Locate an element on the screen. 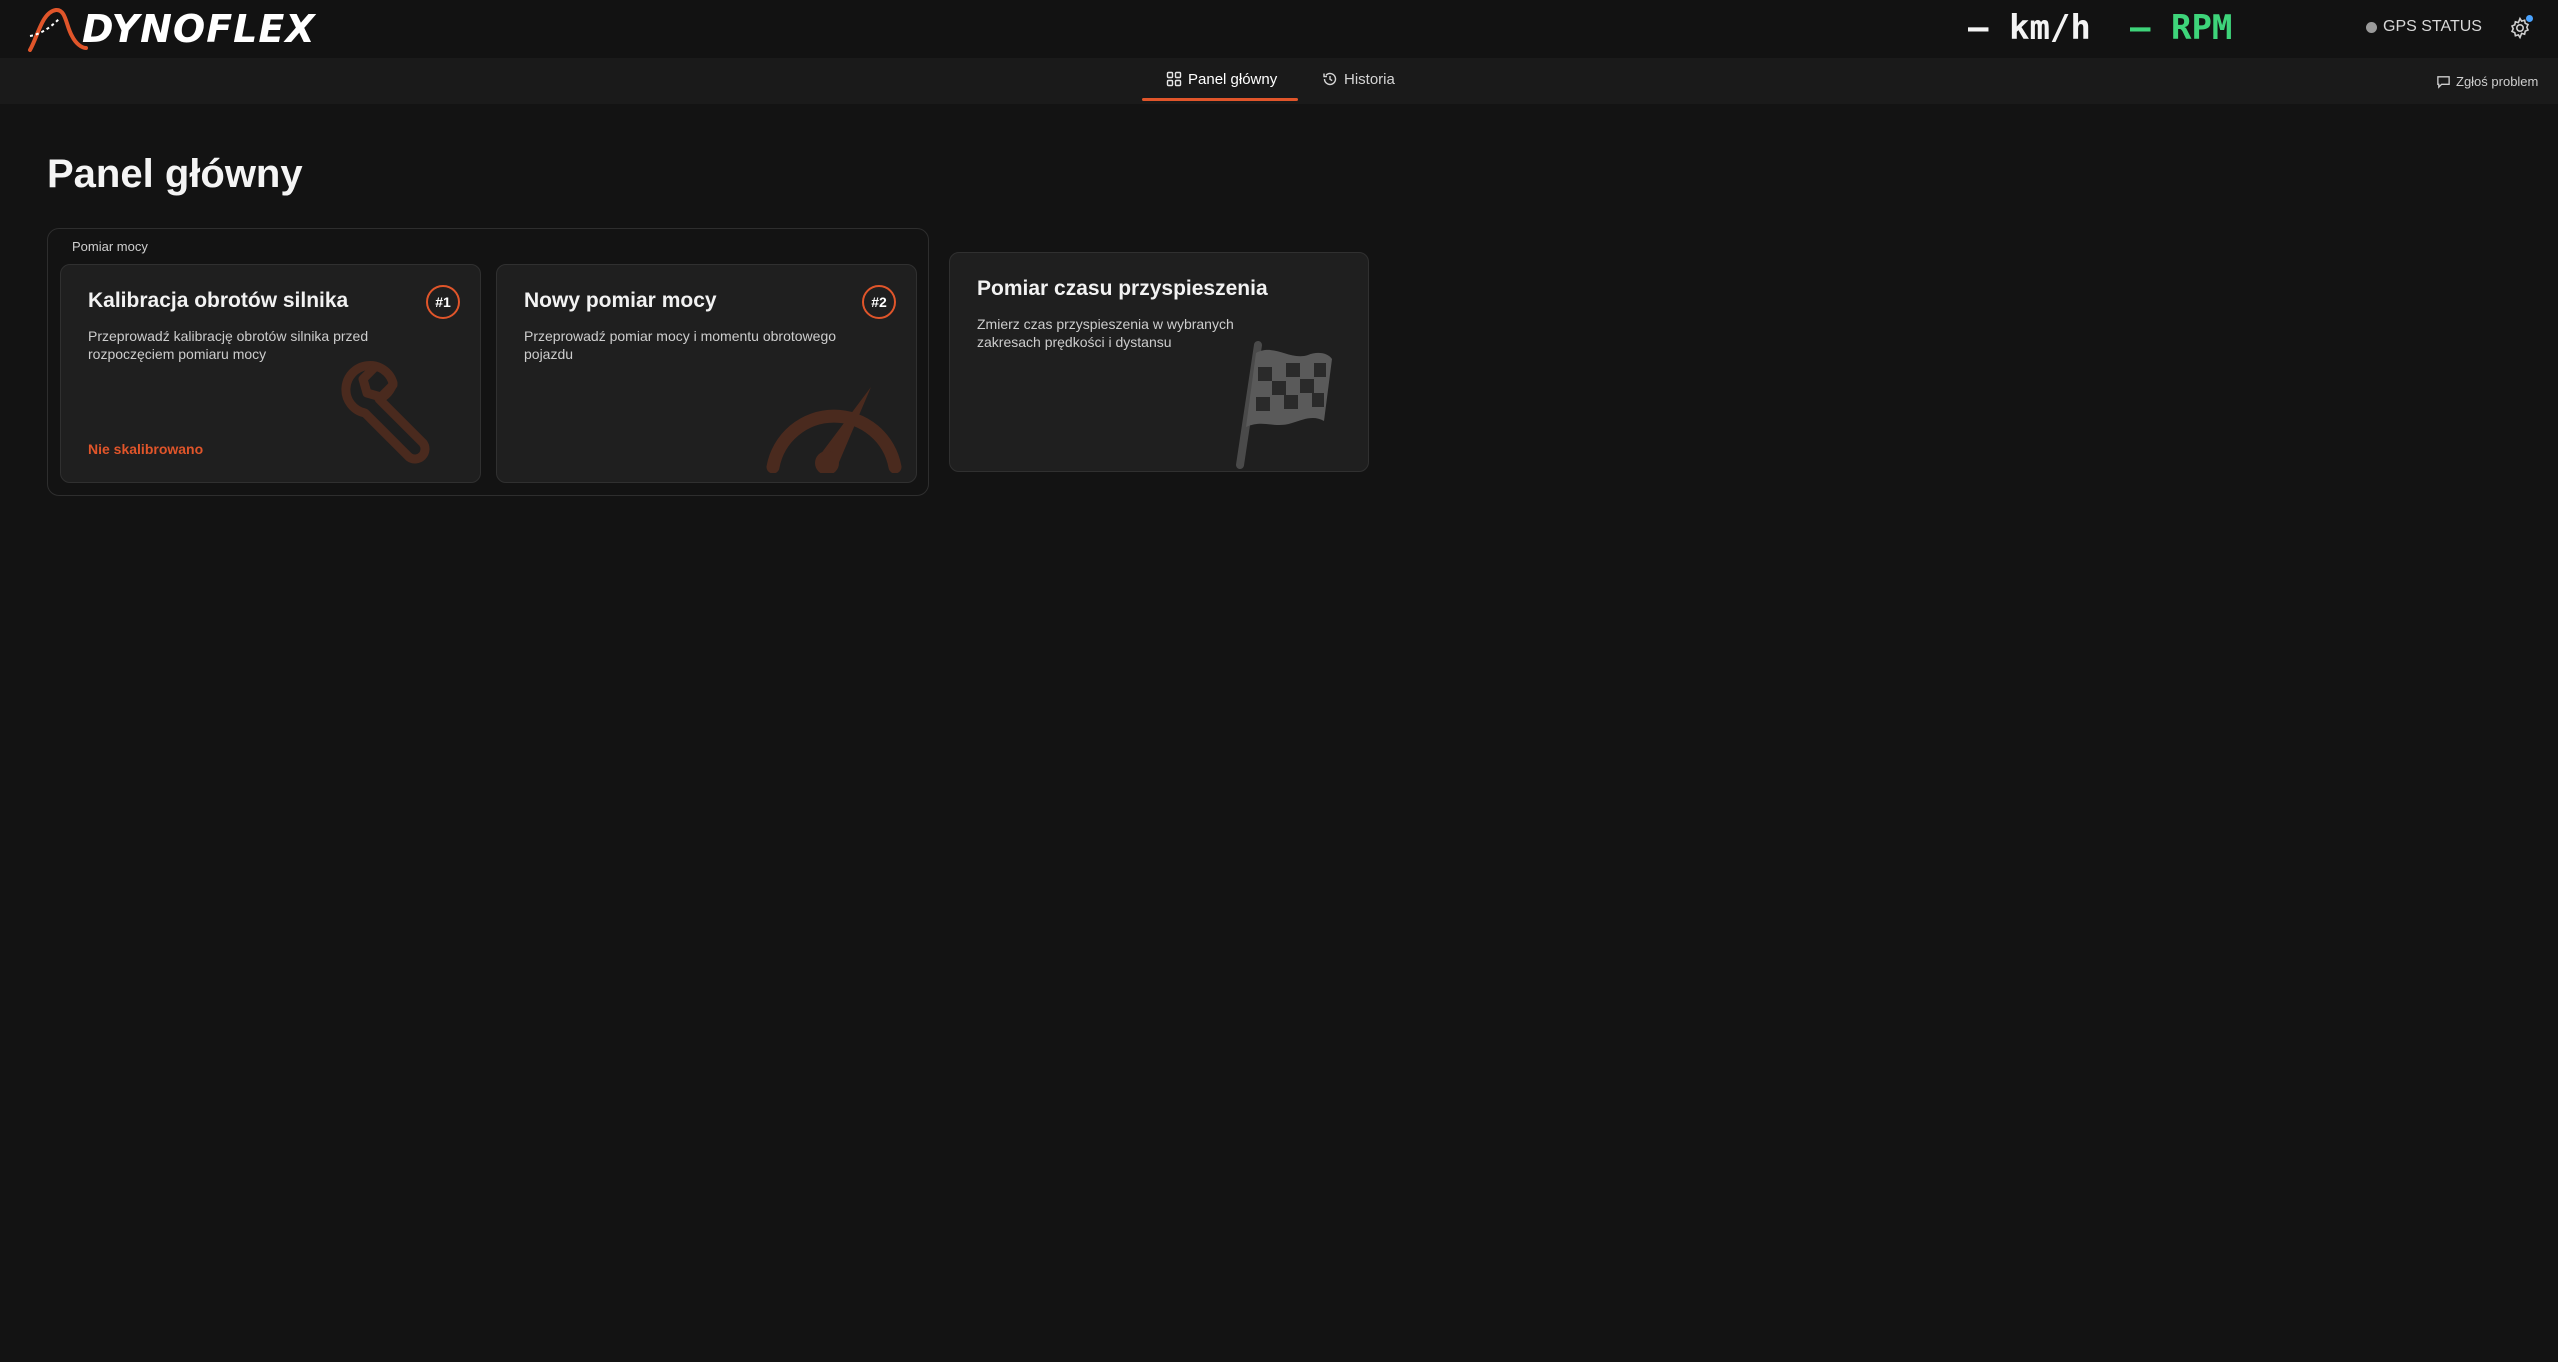  card-title: Pomiar czasu przyspieszenia is located at coordinates (1122, 288).